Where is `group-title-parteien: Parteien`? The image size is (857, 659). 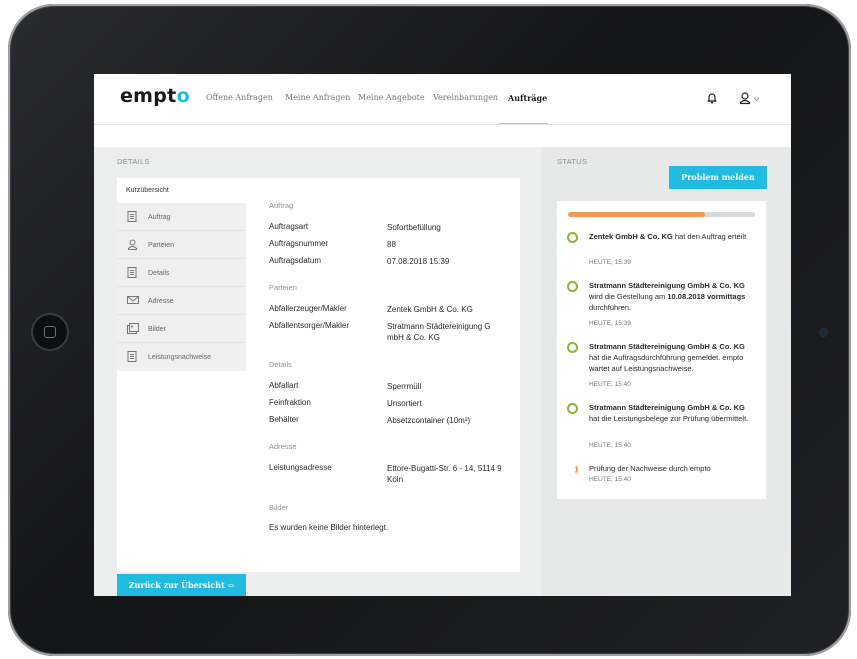 group-title-parteien: Parteien is located at coordinates (283, 287).